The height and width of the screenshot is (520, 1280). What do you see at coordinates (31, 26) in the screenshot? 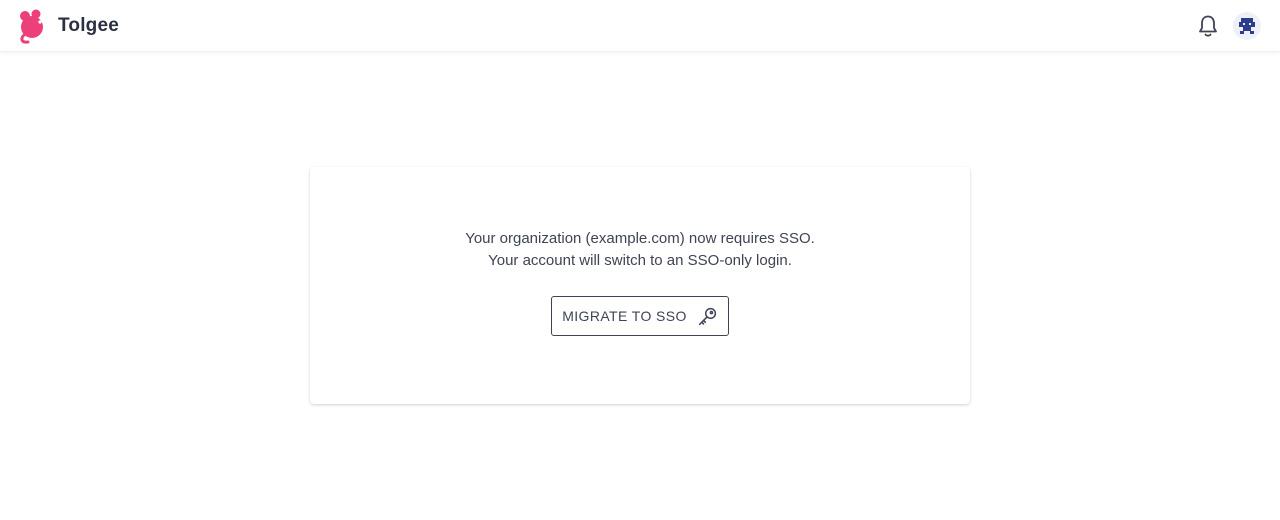
I see `tolgee-logo-icon` at bounding box center [31, 26].